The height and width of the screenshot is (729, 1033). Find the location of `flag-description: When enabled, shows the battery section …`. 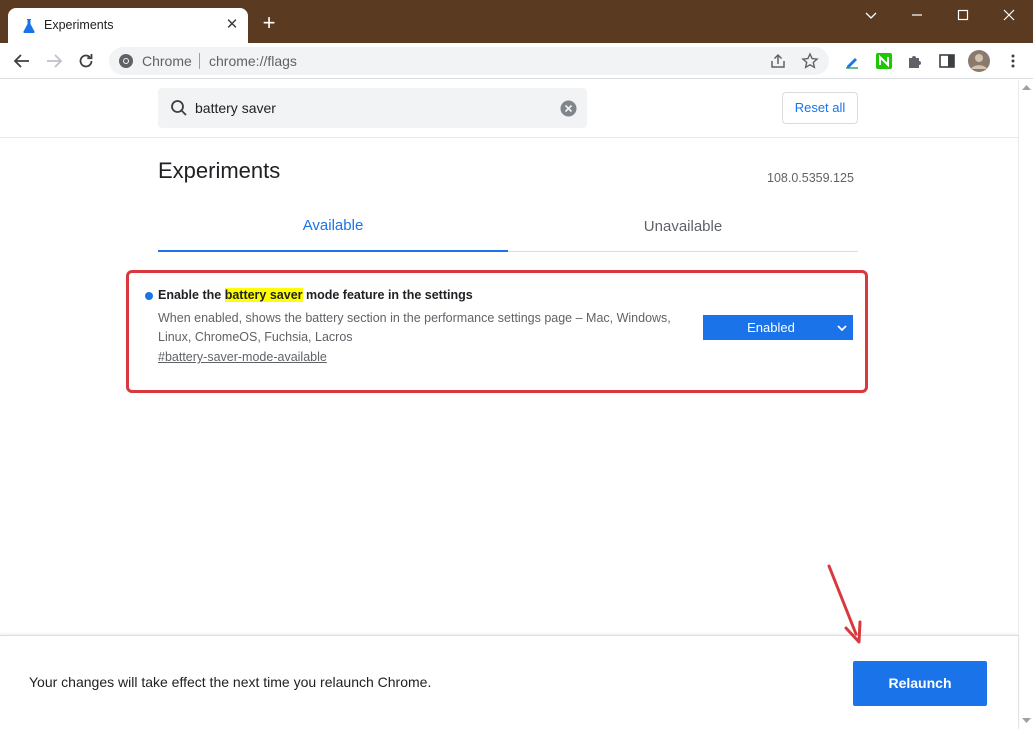

flag-description: When enabled, shows the battery section … is located at coordinates (414, 327).